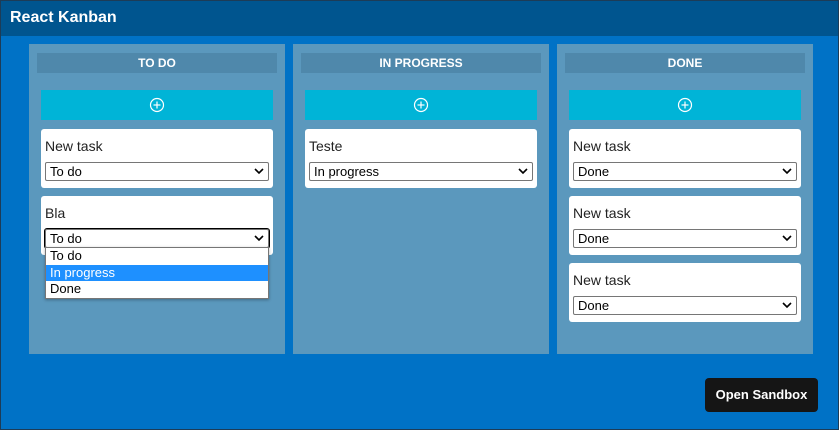  What do you see at coordinates (419, 18) in the screenshot?
I see `app-title: React Kanban` at bounding box center [419, 18].